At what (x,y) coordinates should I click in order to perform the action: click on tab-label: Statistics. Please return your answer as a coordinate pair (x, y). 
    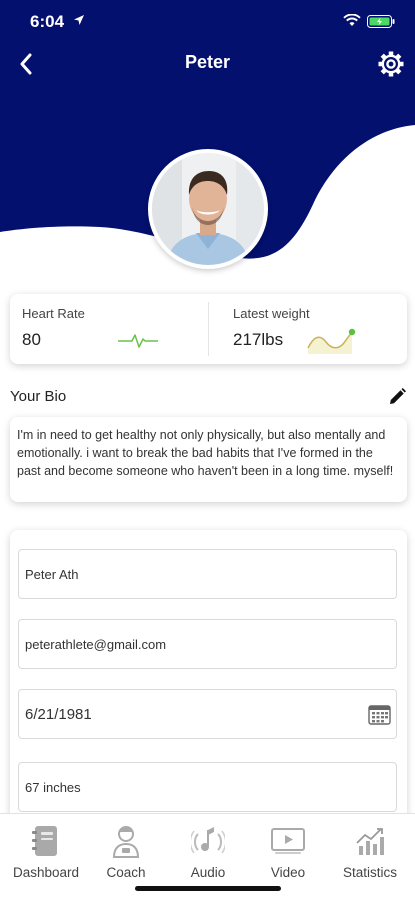
    Looking at the image, I should click on (369, 872).